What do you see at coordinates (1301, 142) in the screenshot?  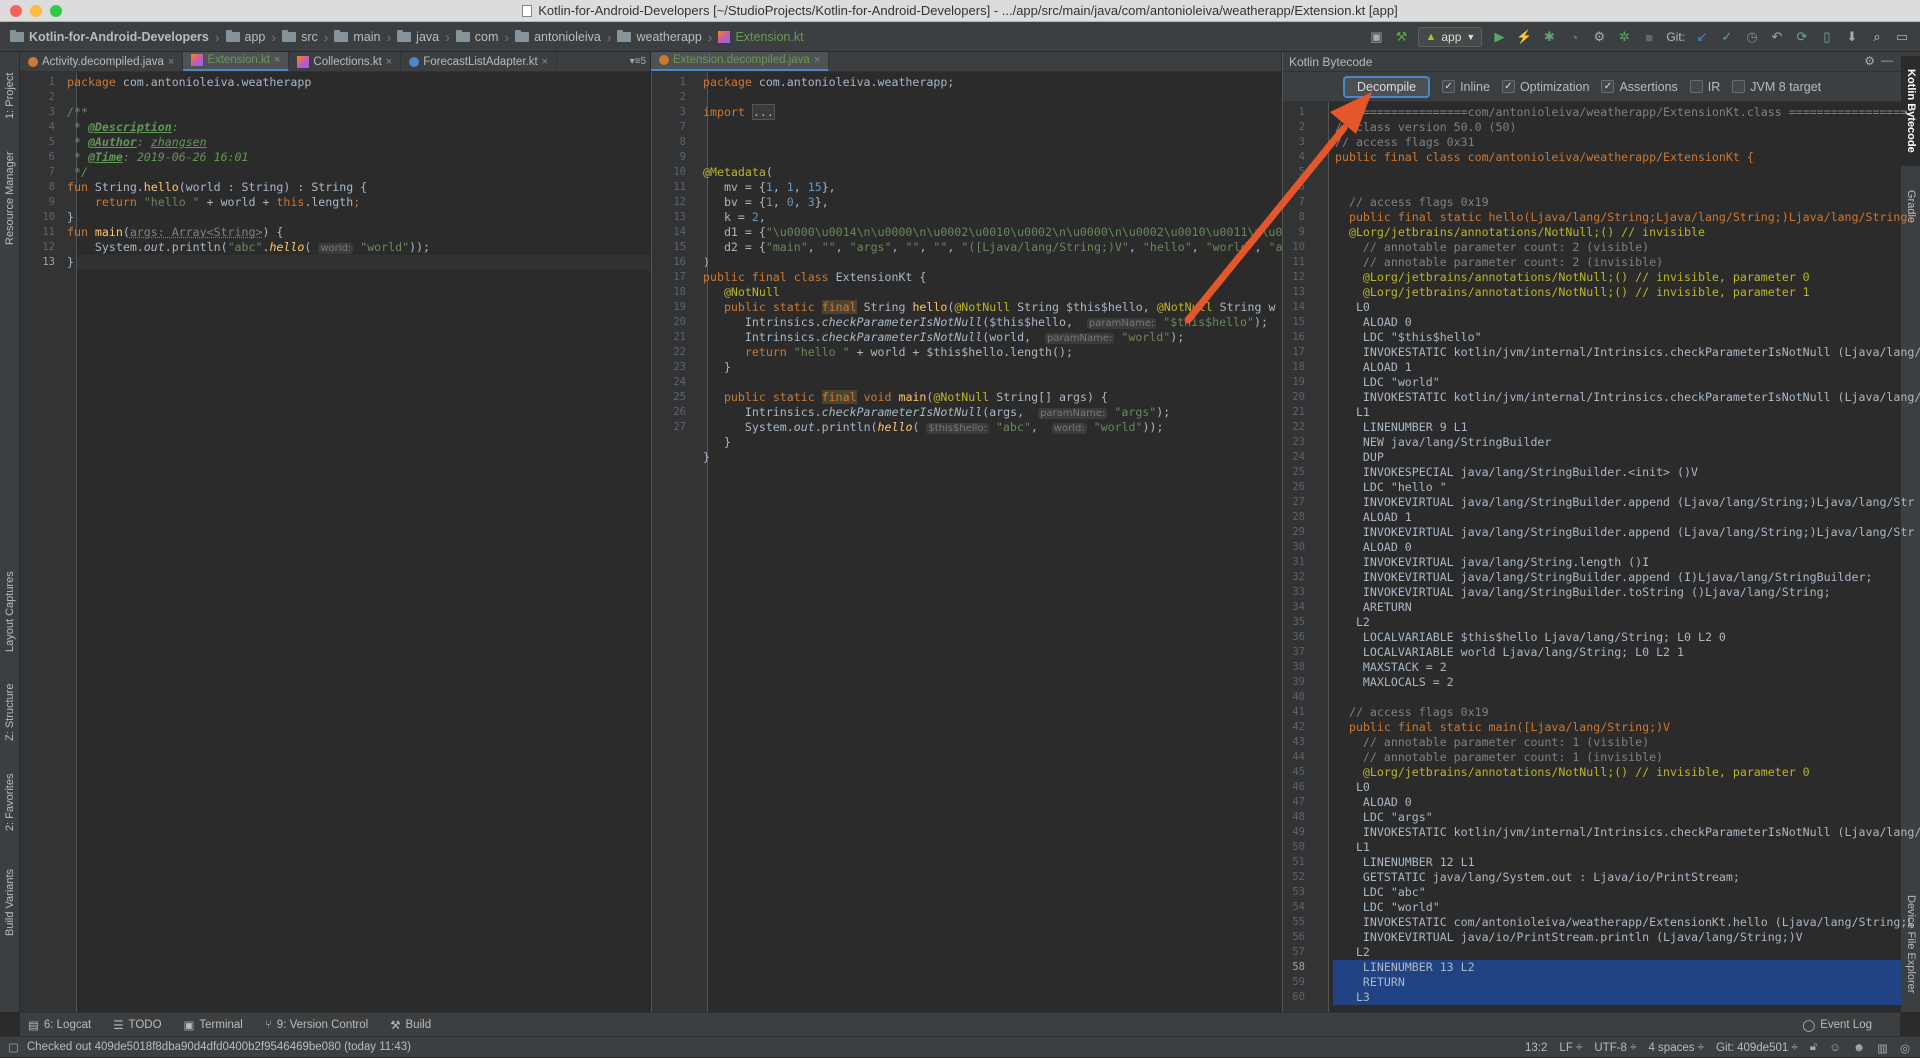 I see `line-number: 3` at bounding box center [1301, 142].